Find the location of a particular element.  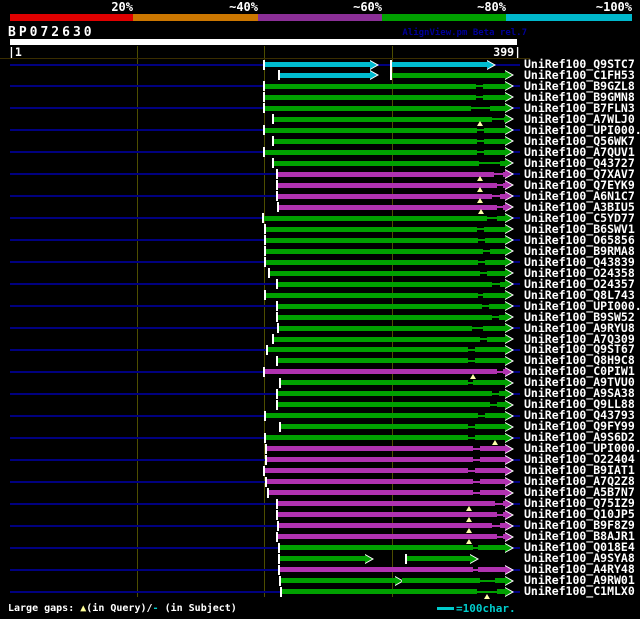

identity-scale-label: 20% is located at coordinates (122, 7).